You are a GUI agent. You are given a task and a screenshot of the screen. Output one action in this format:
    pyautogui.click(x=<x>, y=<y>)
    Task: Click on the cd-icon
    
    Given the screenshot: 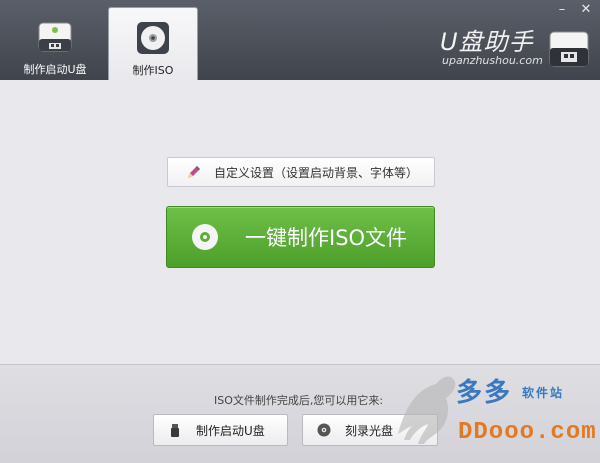 What is the action you would take?
    pyautogui.click(x=324, y=430)
    